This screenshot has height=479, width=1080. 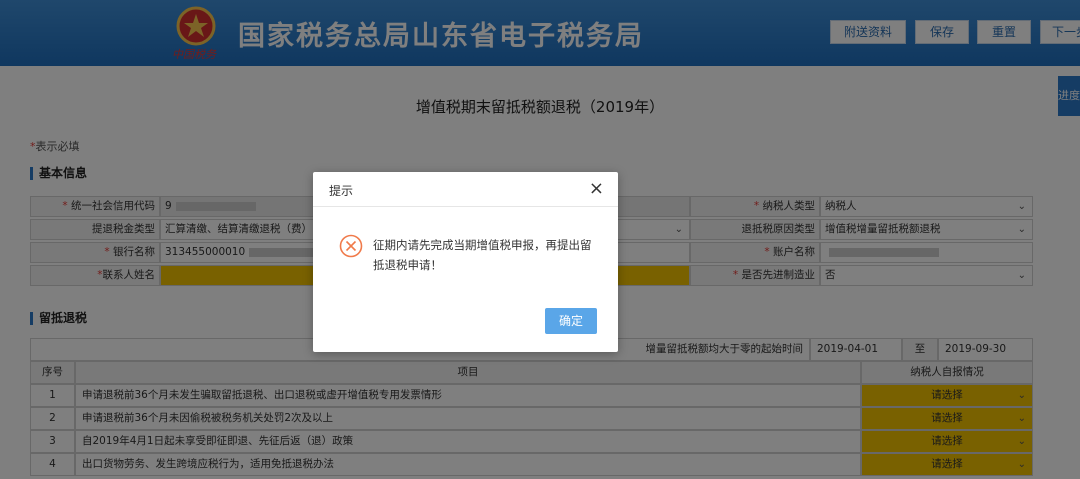 I want to click on error-circle-icon, so click(x=351, y=246).